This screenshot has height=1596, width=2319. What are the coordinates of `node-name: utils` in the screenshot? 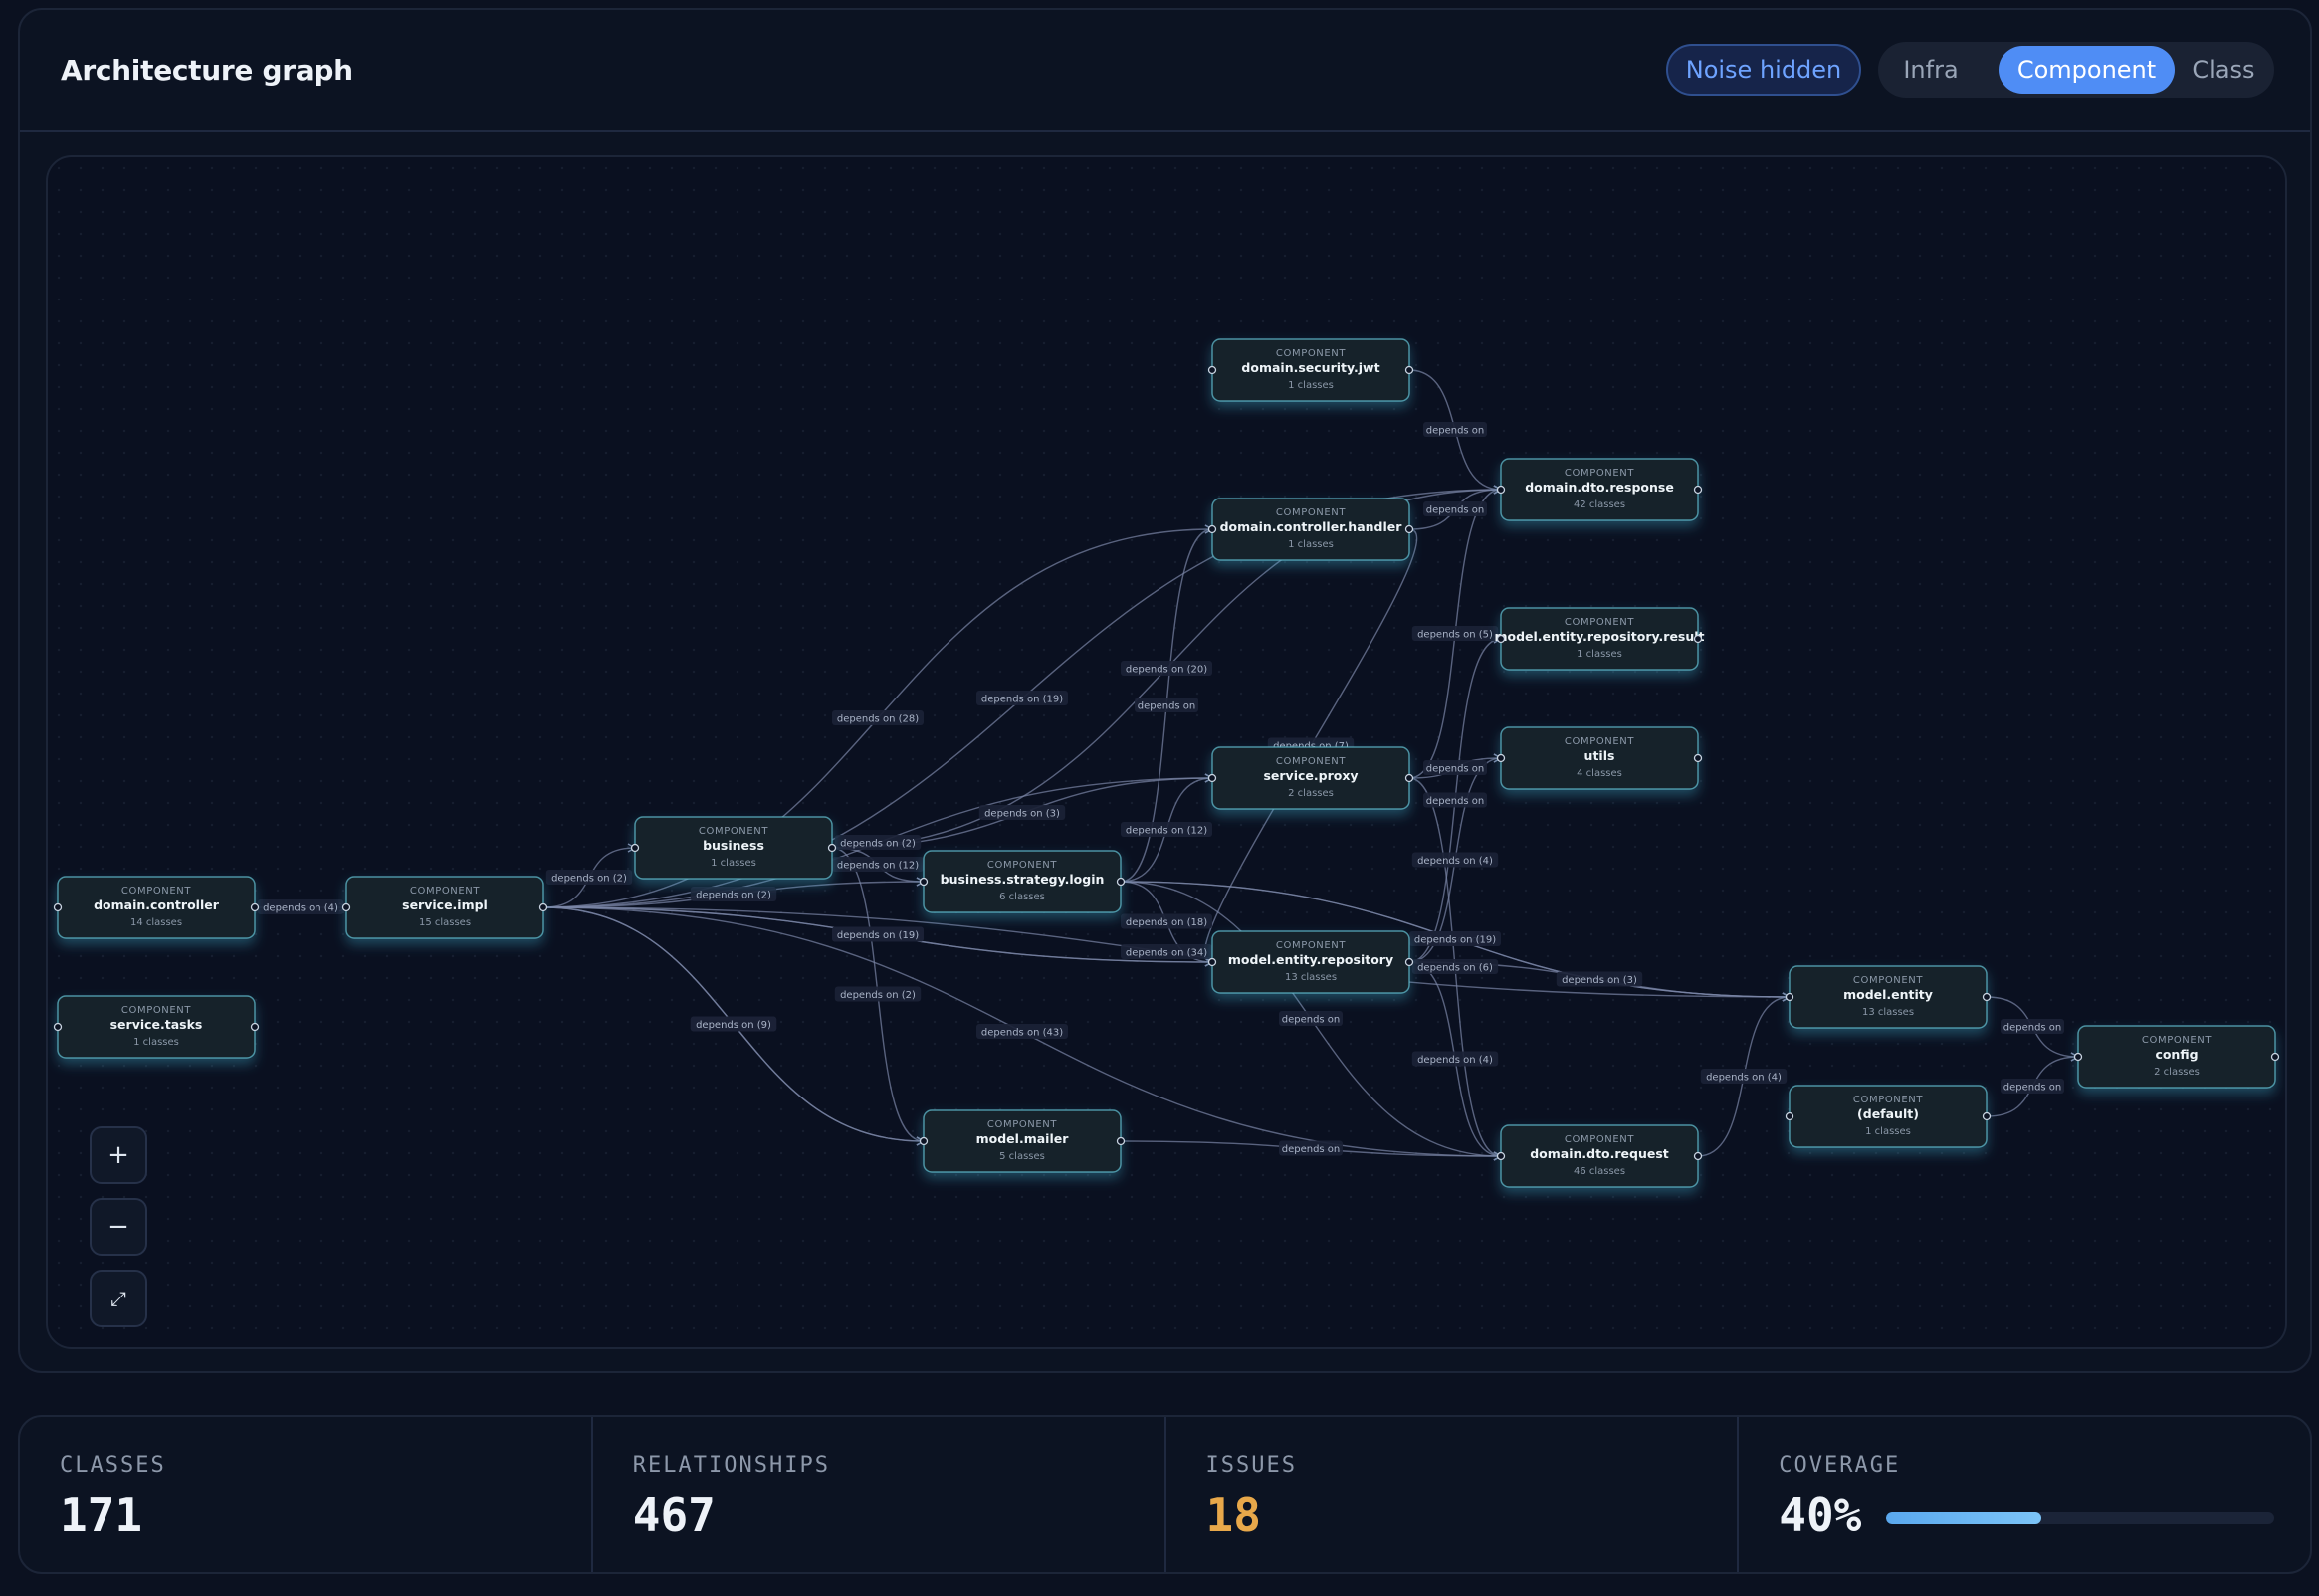 It's located at (1599, 755).